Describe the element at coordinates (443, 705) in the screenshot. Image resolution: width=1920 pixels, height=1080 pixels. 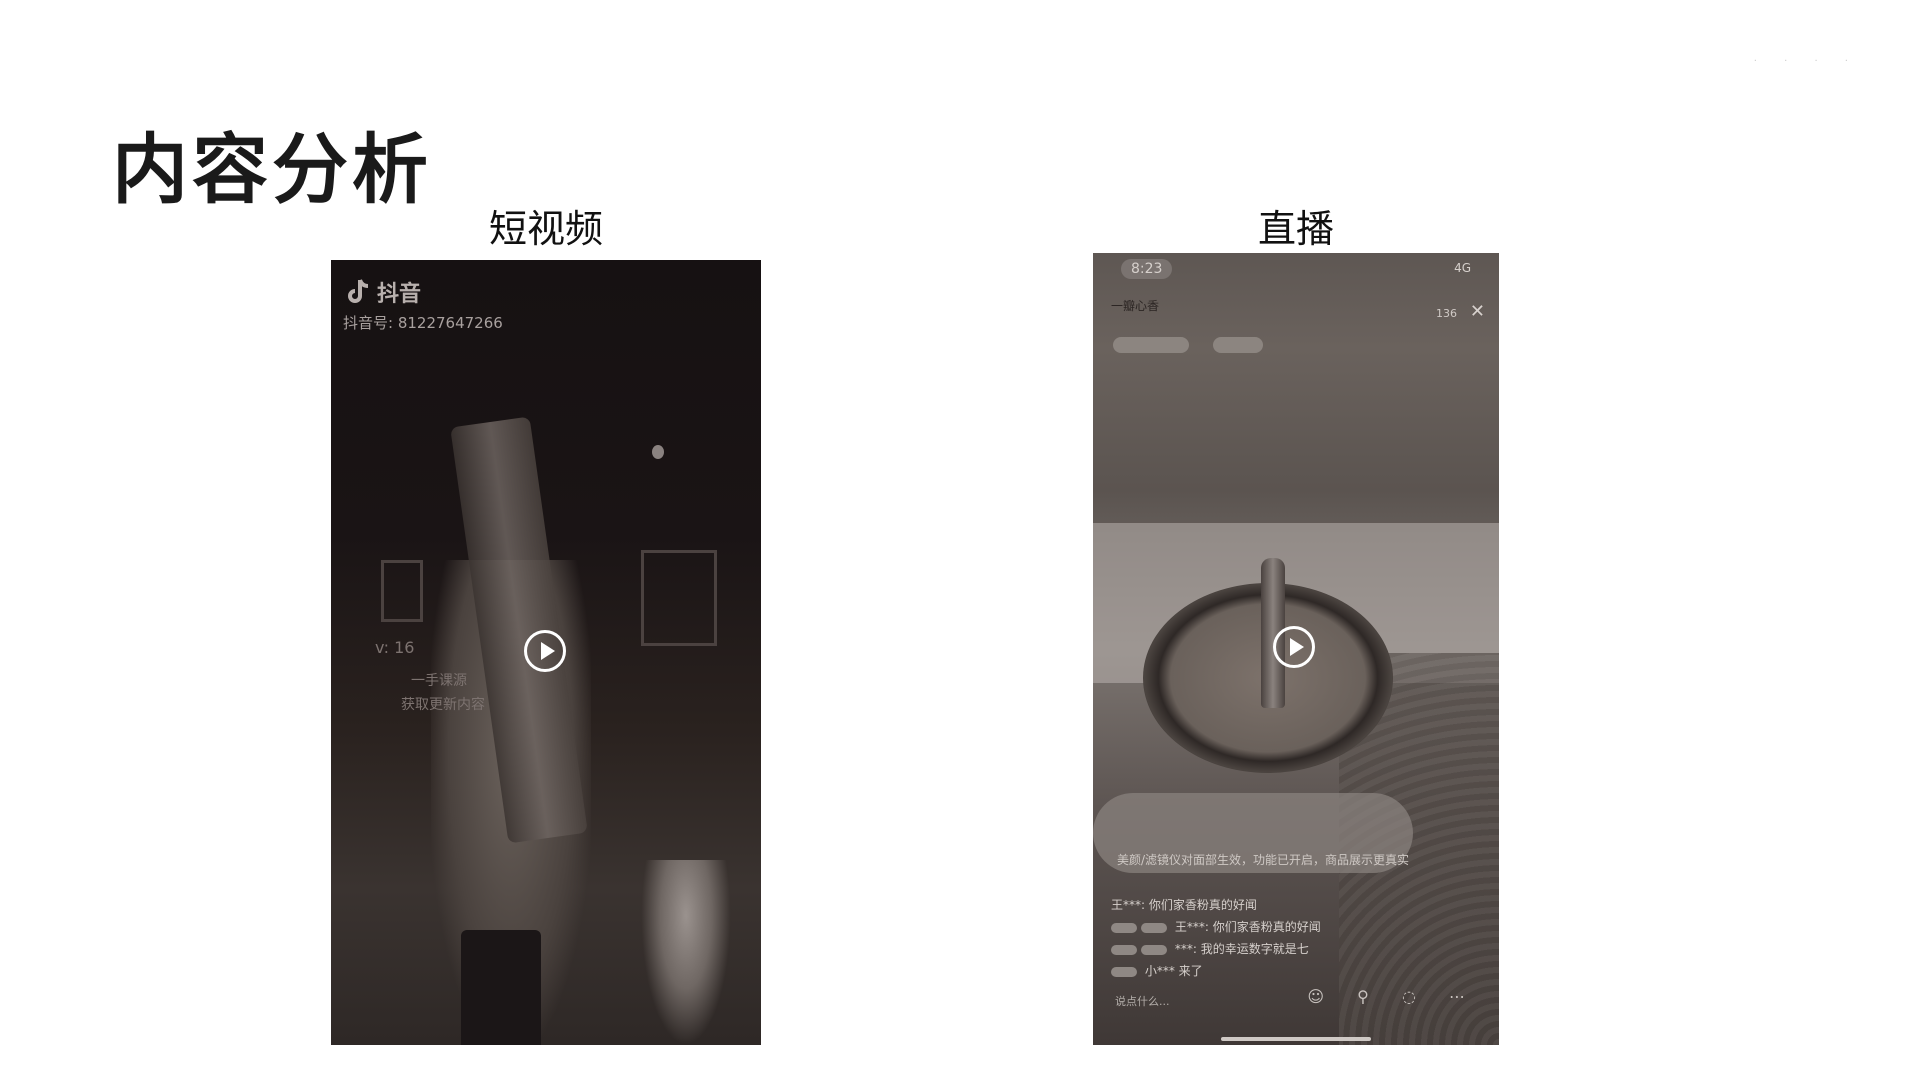
I see `overlay-line: 获取更新内容` at that location.